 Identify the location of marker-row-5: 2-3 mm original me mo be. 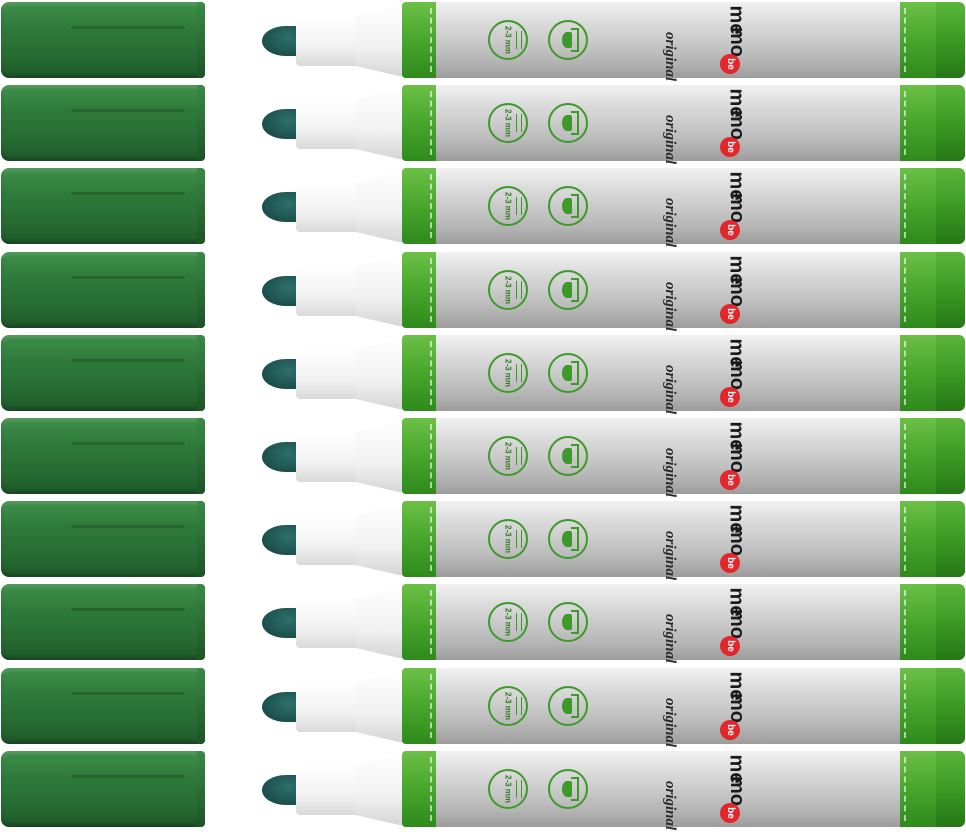
(483, 374).